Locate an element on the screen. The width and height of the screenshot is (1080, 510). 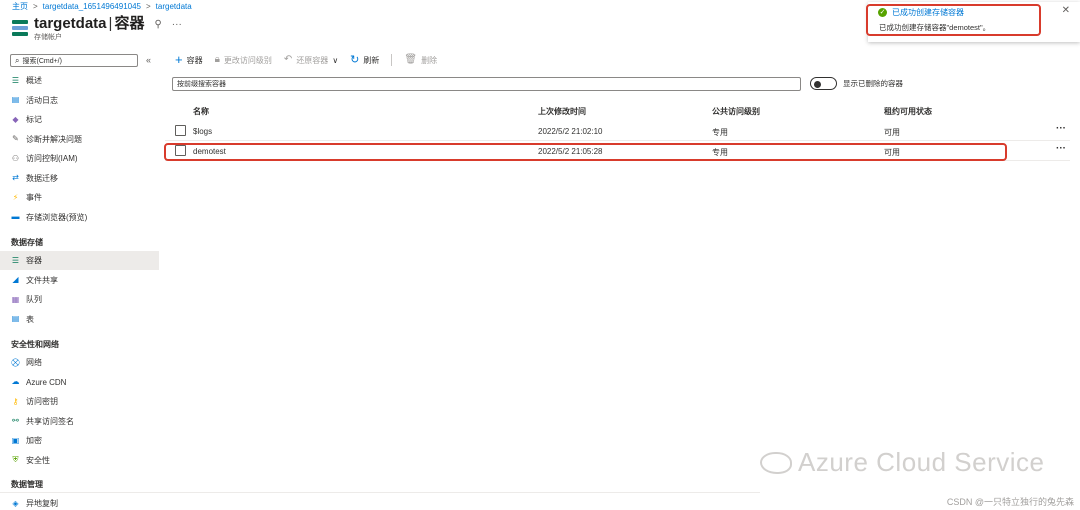
sidebar-item-label: Azure CDN is located at coordinates (46, 382).